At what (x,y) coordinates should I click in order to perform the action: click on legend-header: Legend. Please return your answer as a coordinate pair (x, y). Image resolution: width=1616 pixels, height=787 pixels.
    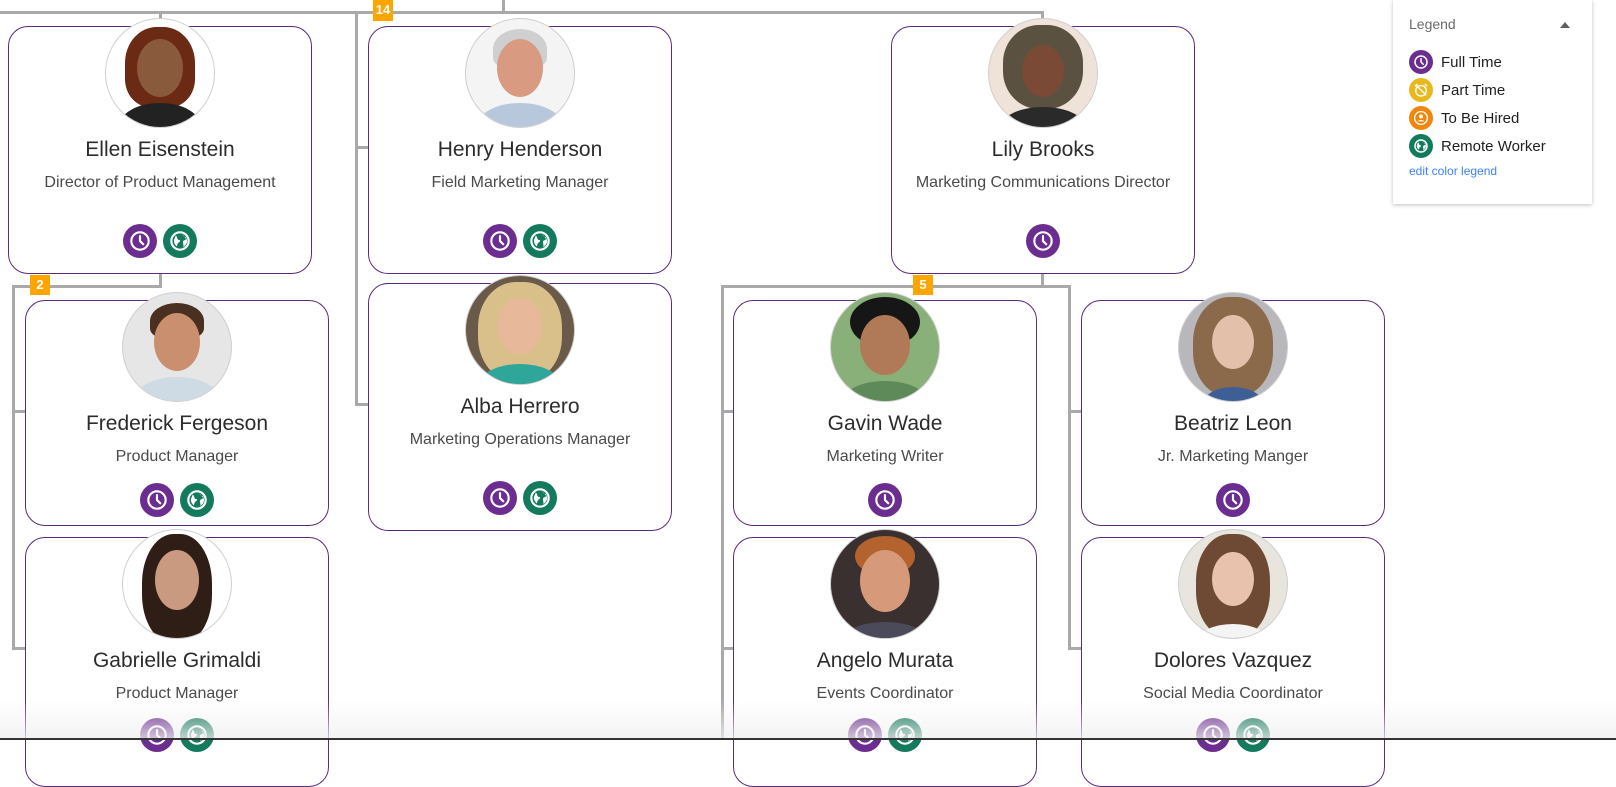
    Looking at the image, I should click on (1492, 26).